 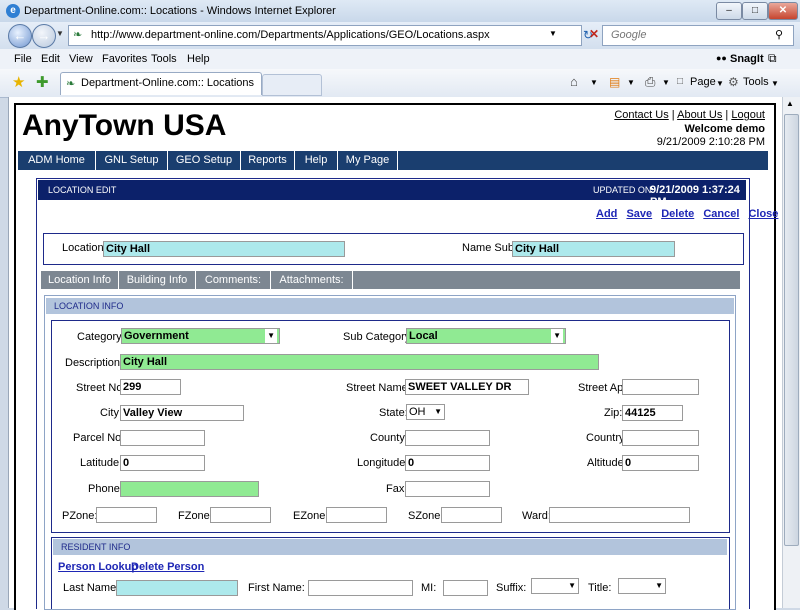 What do you see at coordinates (447, 463) in the screenshot?
I see `longitude-field: 0` at bounding box center [447, 463].